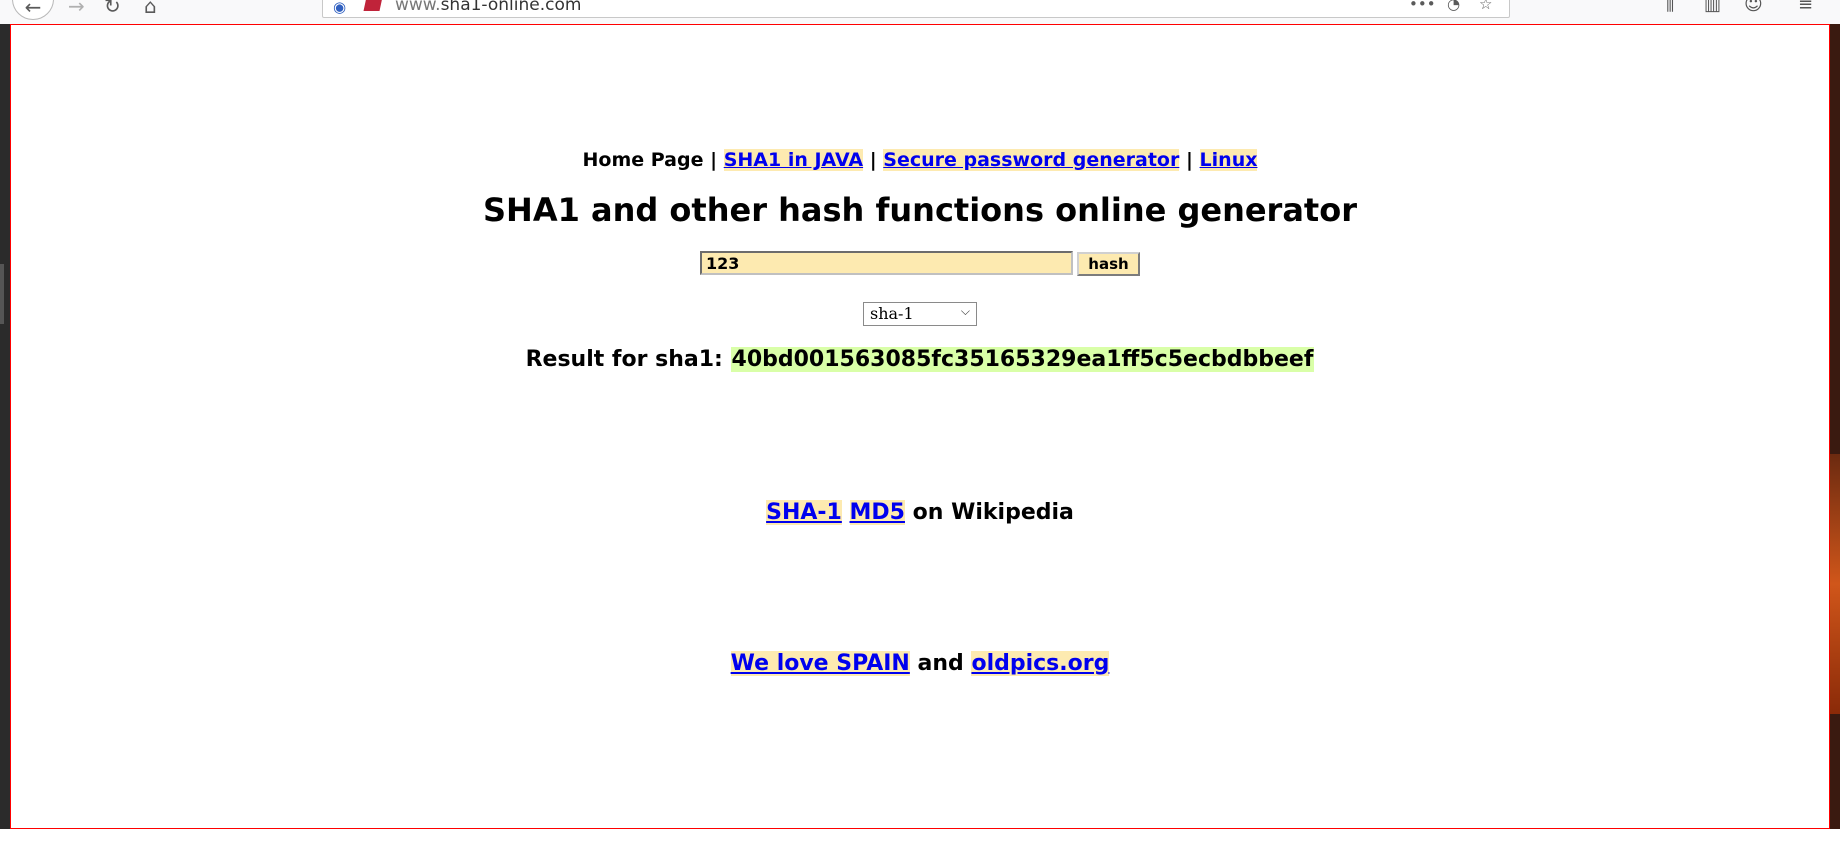  I want to click on library-icon: ⫼, so click(1670, 7).